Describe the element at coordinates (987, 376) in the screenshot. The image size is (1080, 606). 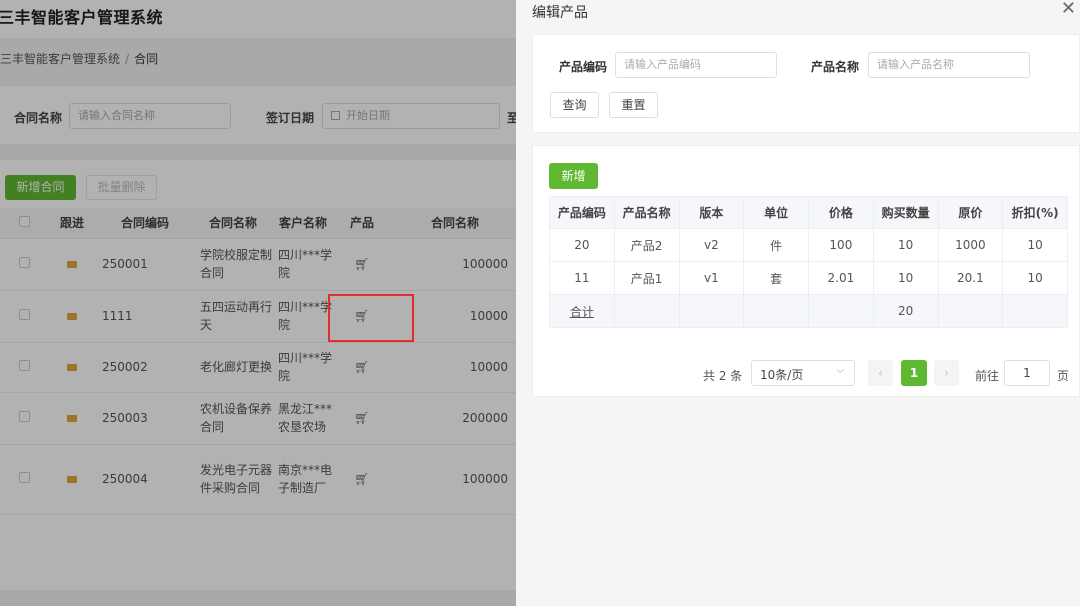
I see `goto-label: 前往` at that location.